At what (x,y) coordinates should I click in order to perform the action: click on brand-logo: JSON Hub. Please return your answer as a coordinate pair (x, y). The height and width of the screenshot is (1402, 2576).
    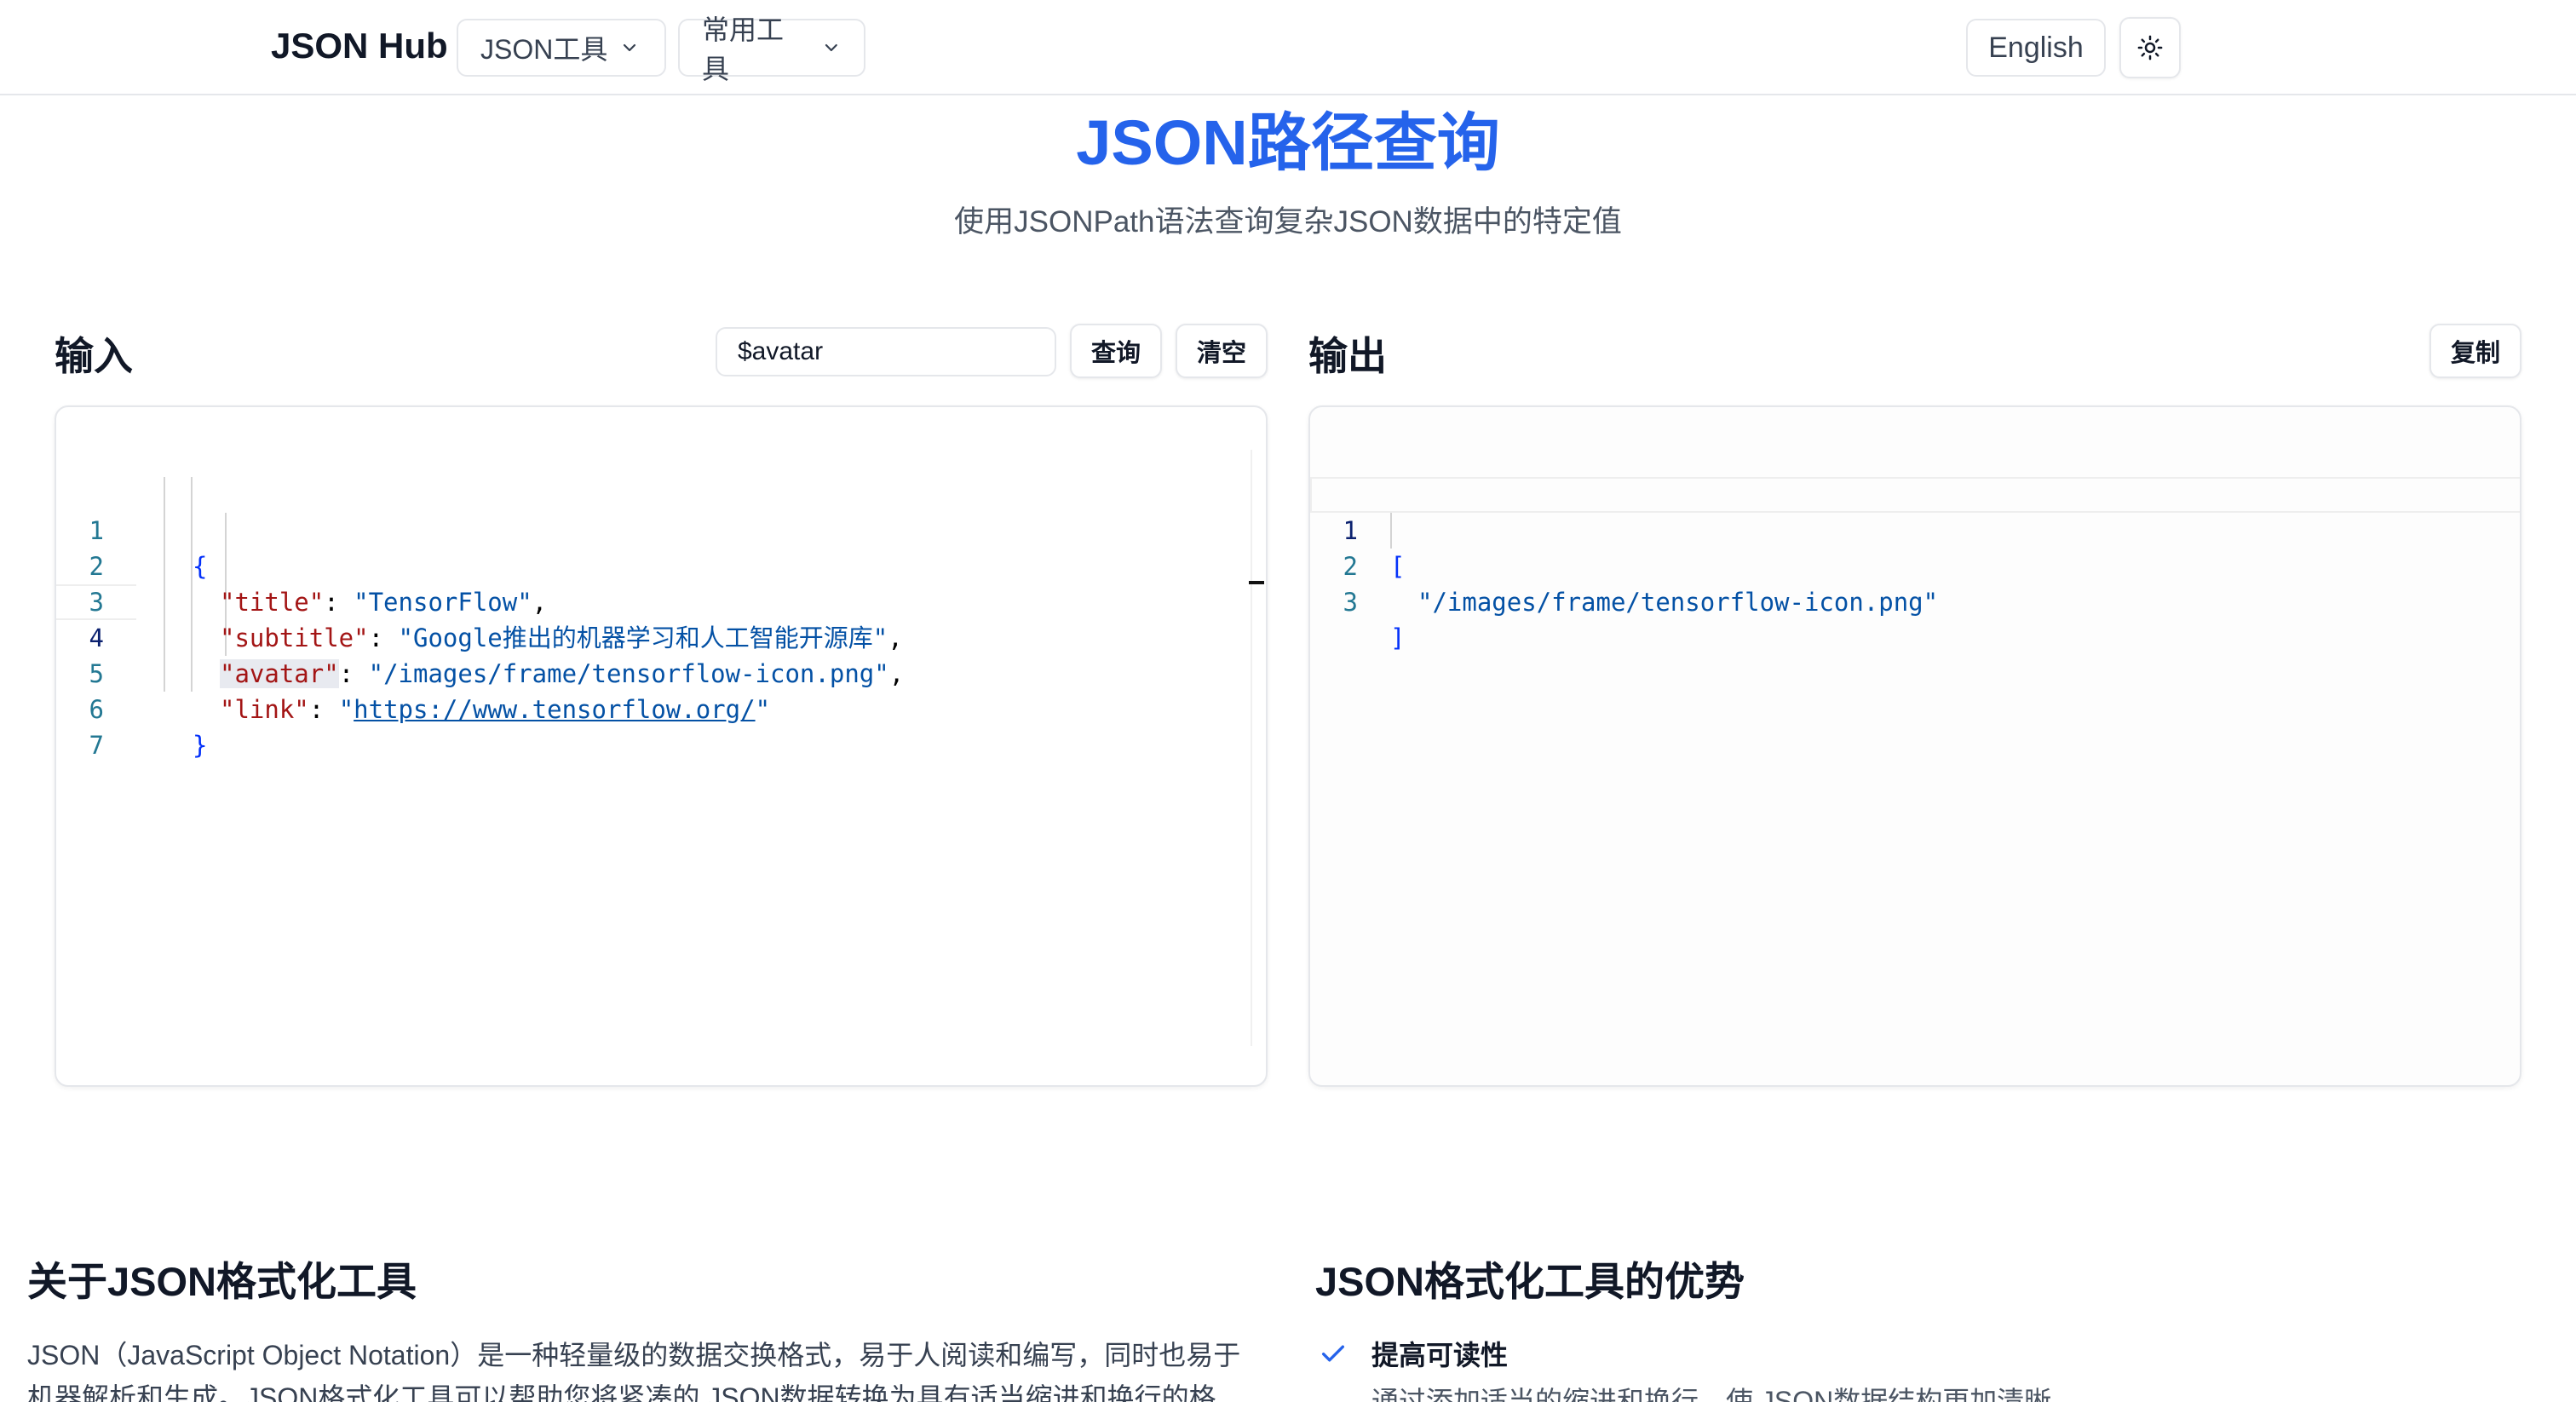
    Looking at the image, I should click on (359, 46).